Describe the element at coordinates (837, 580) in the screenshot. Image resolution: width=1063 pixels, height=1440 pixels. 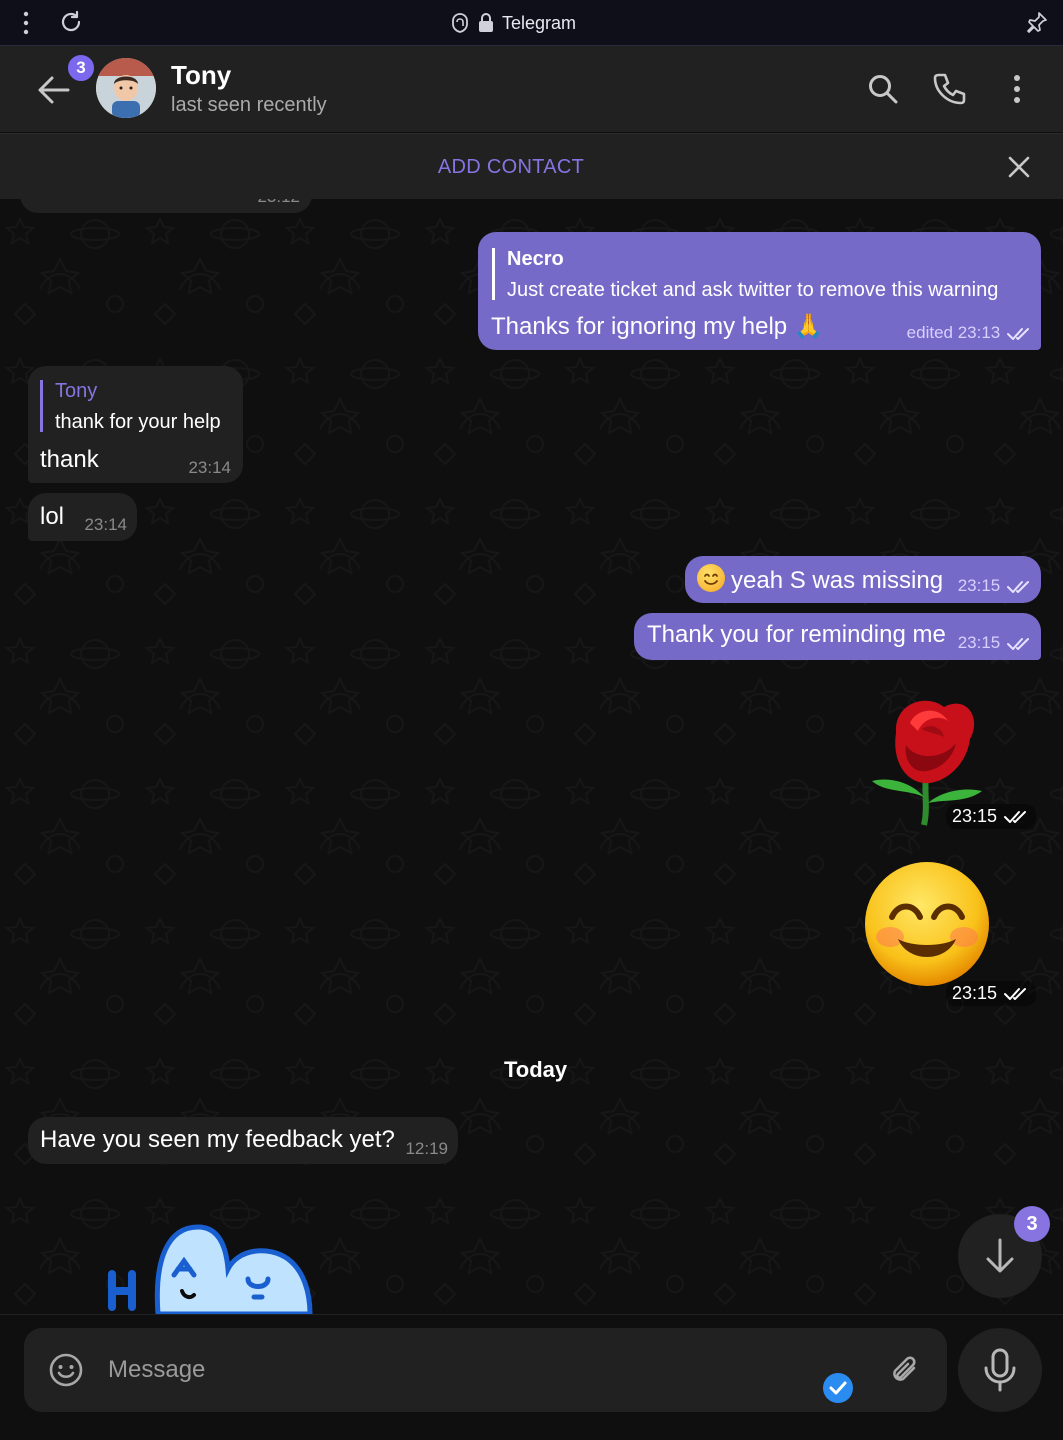
I see `message-text-label: yeah S was missing` at that location.